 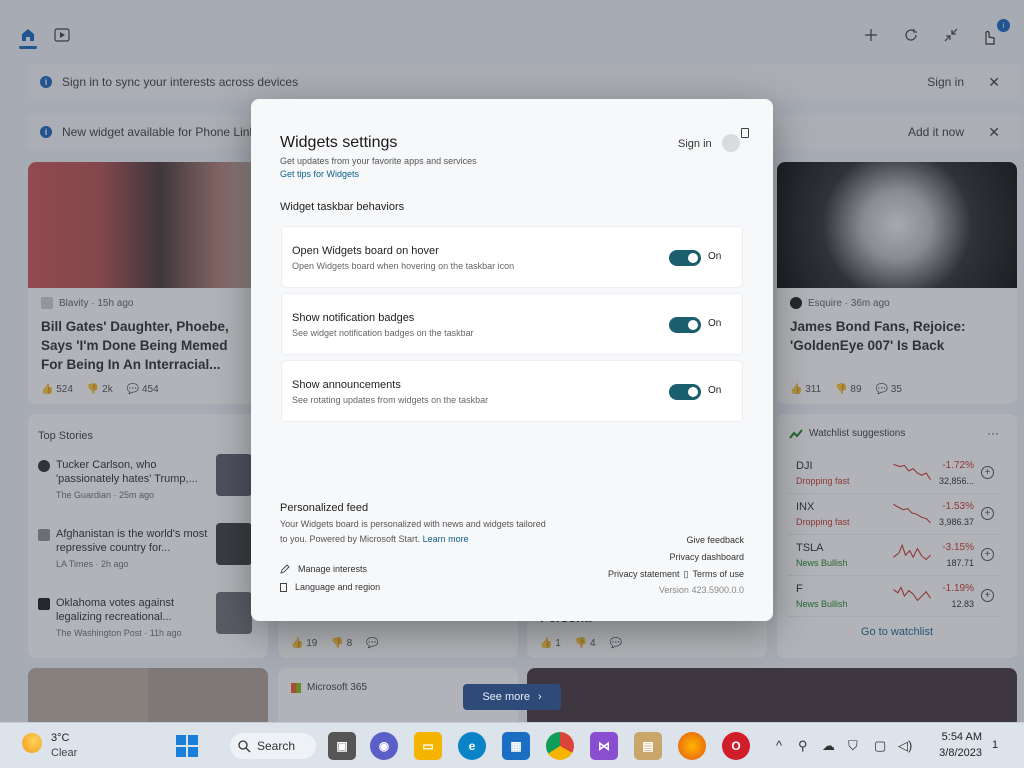 What do you see at coordinates (472, 746) in the screenshot?
I see `edge-icon: e` at bounding box center [472, 746].